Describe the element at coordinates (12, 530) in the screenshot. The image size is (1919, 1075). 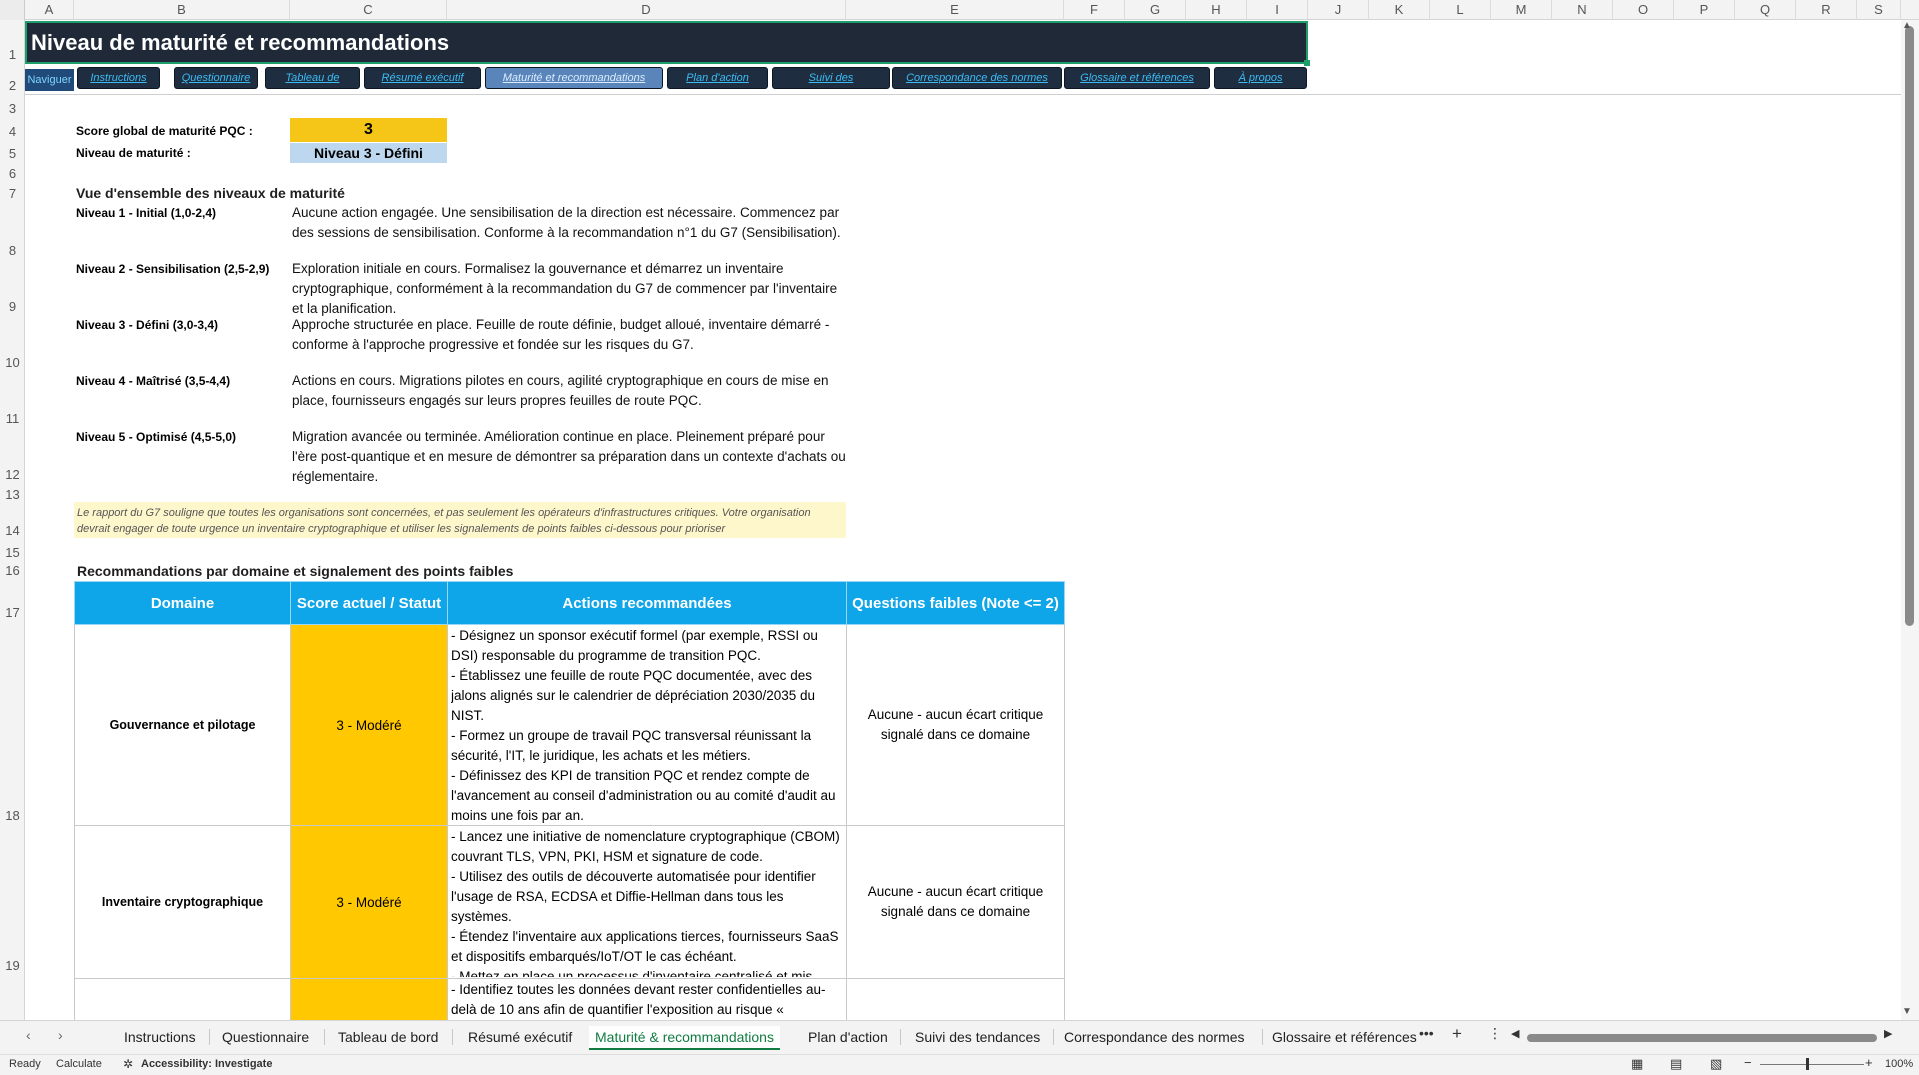
I see `row-header-14: 14` at that location.